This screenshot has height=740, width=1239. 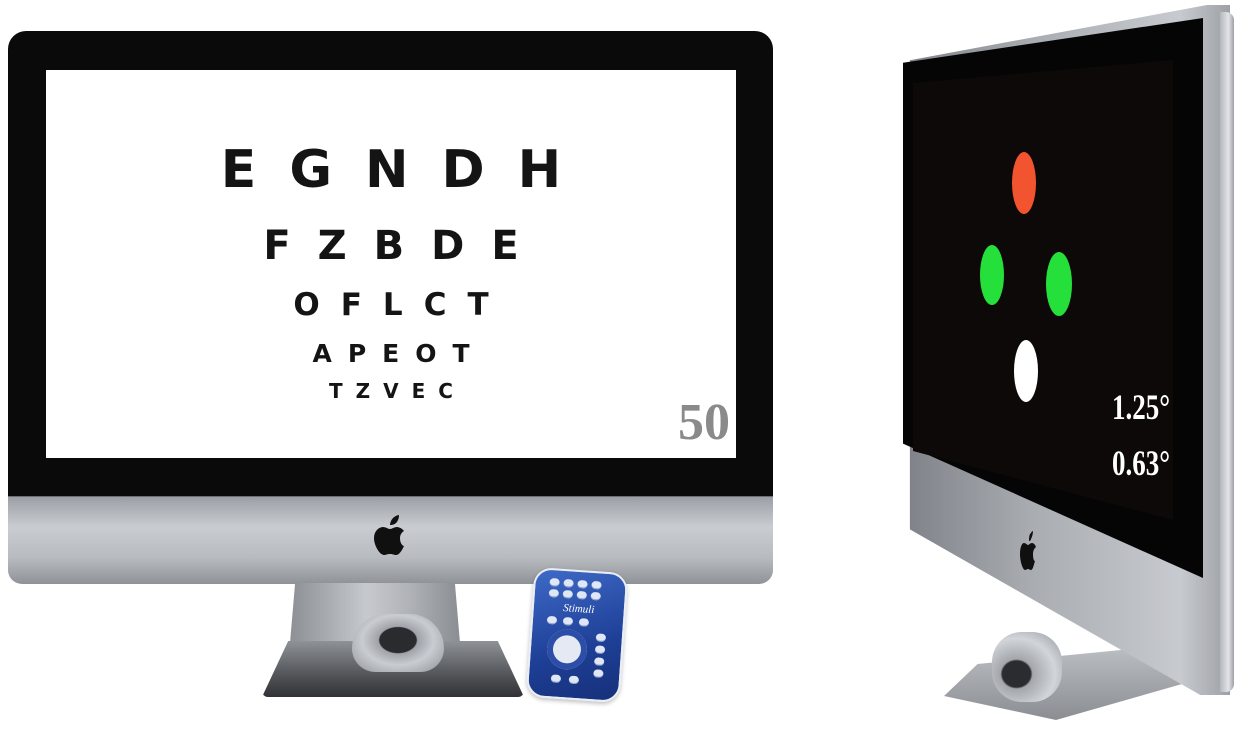 What do you see at coordinates (1026, 371) in the screenshot?
I see `stimulus-dot-white` at bounding box center [1026, 371].